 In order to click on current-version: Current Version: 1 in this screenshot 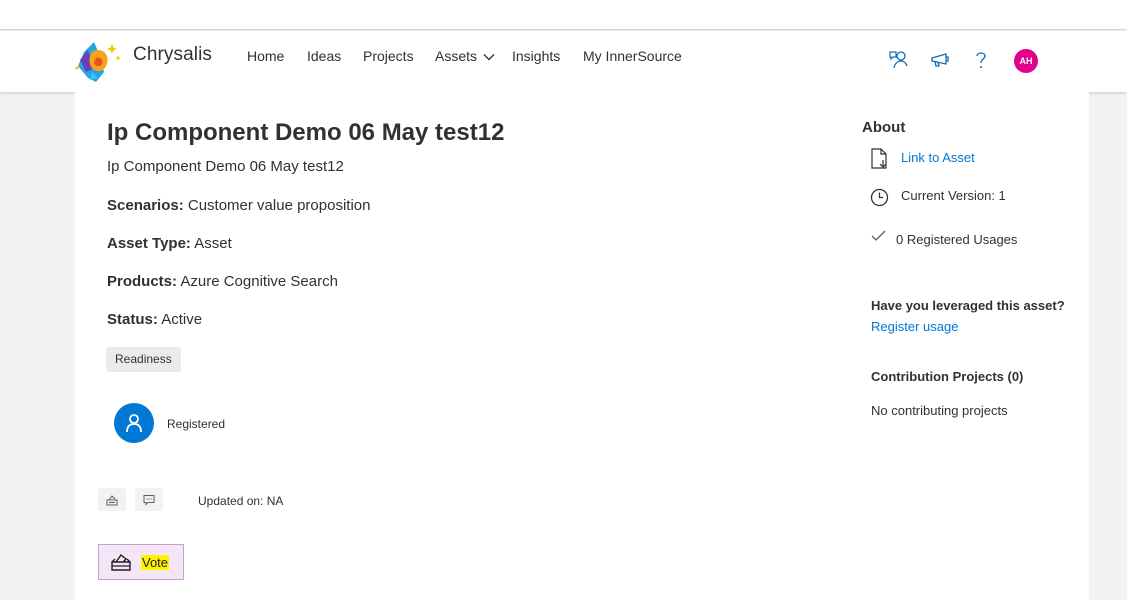, I will do `click(953, 195)`.